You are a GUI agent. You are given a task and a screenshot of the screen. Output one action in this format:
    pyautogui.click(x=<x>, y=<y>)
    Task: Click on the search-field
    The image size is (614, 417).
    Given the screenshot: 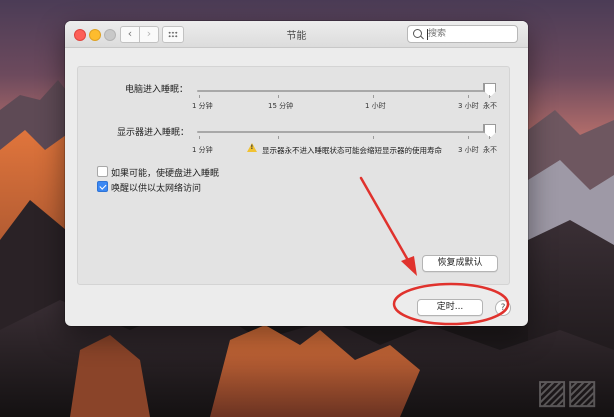 What is the action you would take?
    pyautogui.click(x=462, y=34)
    